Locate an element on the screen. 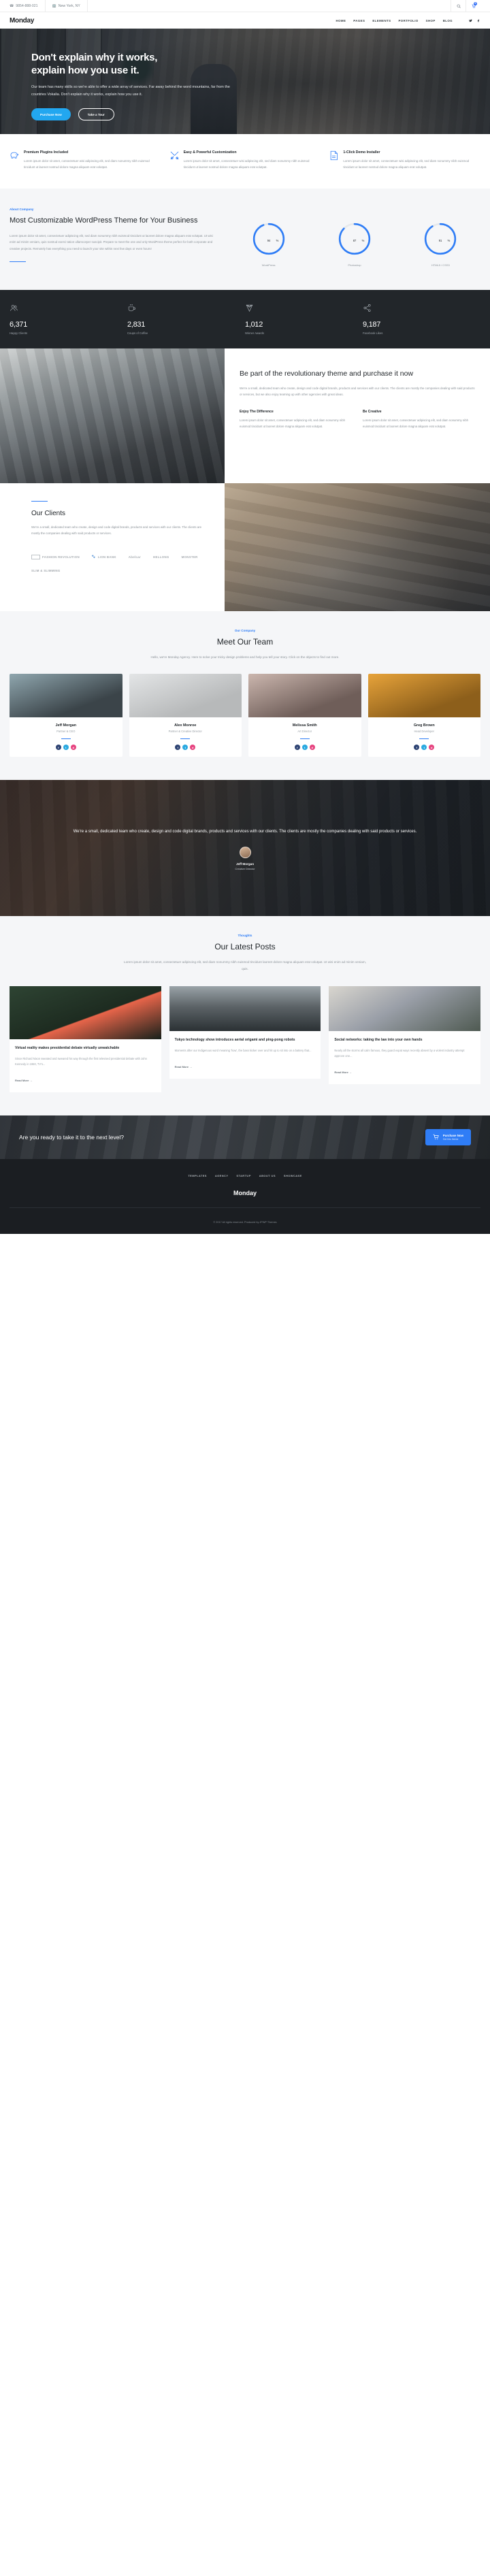 This screenshot has height=2576, width=490. footer-link-startup: STARTUP is located at coordinates (243, 1175).